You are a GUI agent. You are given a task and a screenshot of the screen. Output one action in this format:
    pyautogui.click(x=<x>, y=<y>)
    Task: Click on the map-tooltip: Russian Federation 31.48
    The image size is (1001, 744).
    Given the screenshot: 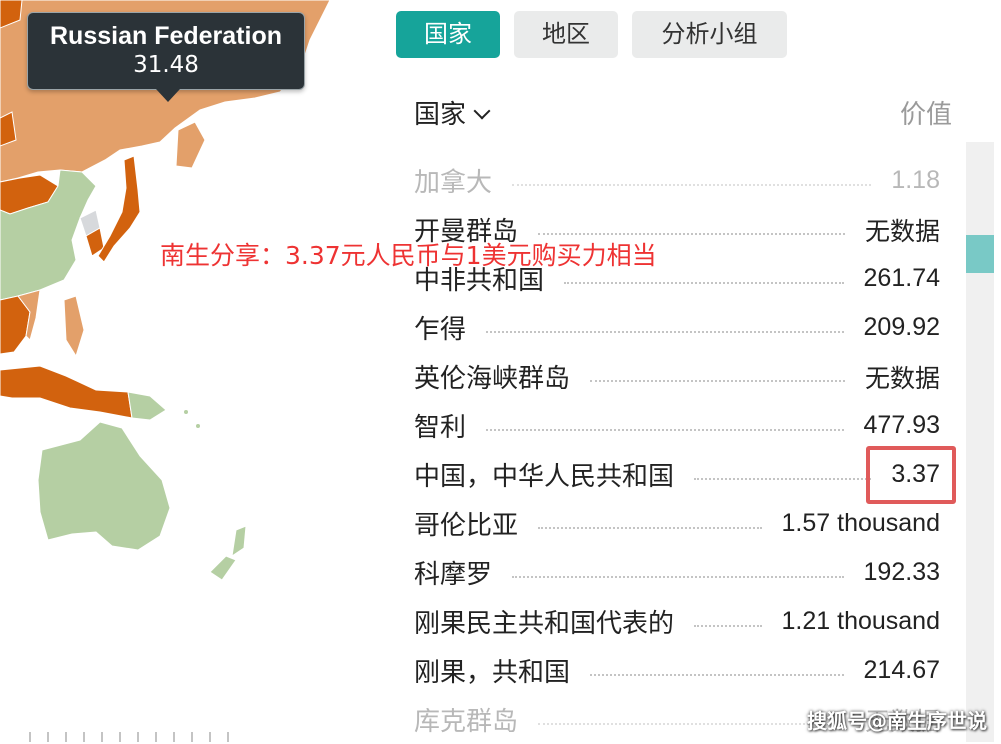 What is the action you would take?
    pyautogui.click(x=166, y=57)
    